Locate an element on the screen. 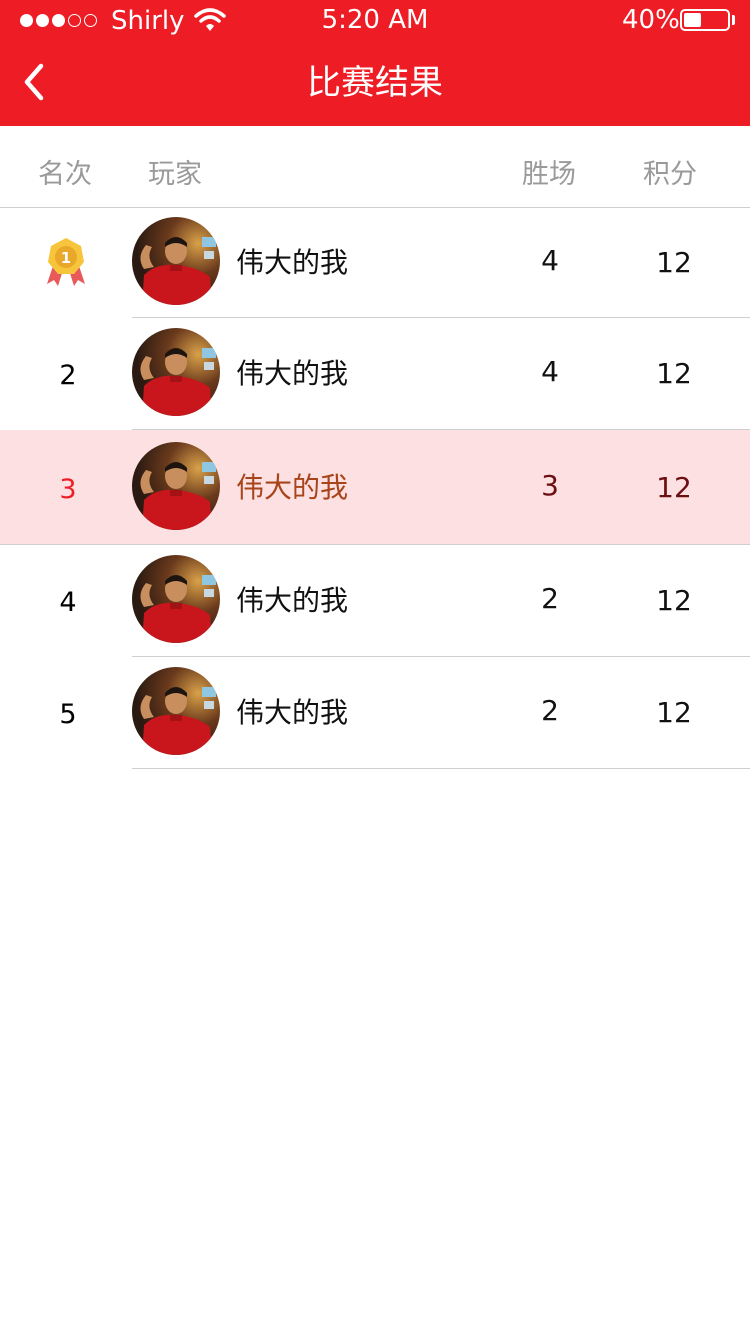 Image resolution: width=750 pixels, height=1334 pixels. app-header: Shirly 5:20 AM 40% 比赛结果 is located at coordinates (375, 63).